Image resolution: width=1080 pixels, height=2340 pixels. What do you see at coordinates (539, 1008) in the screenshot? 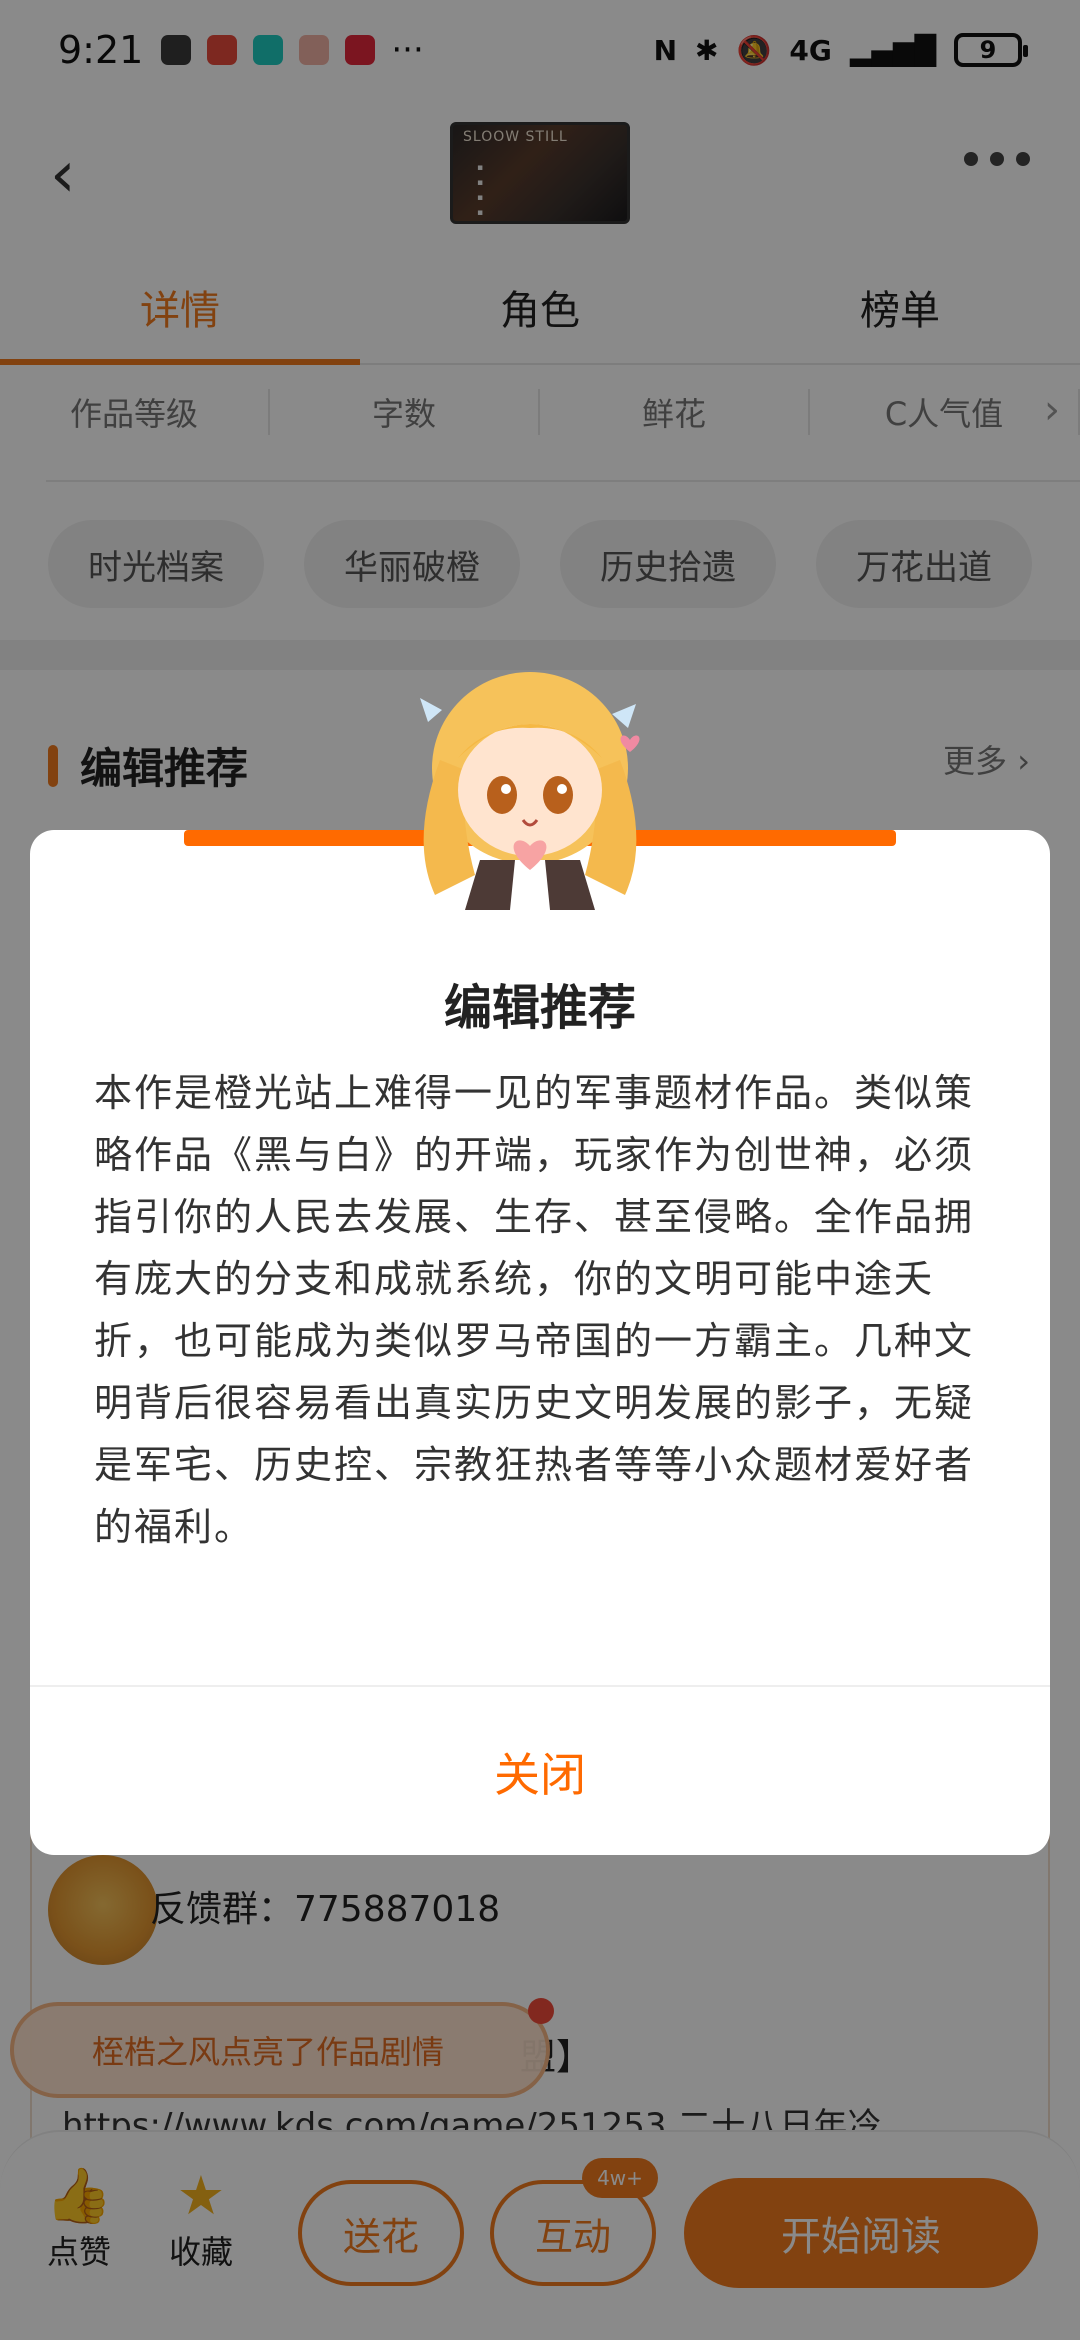
I see `dialog-title: 编辑推荐` at bounding box center [539, 1008].